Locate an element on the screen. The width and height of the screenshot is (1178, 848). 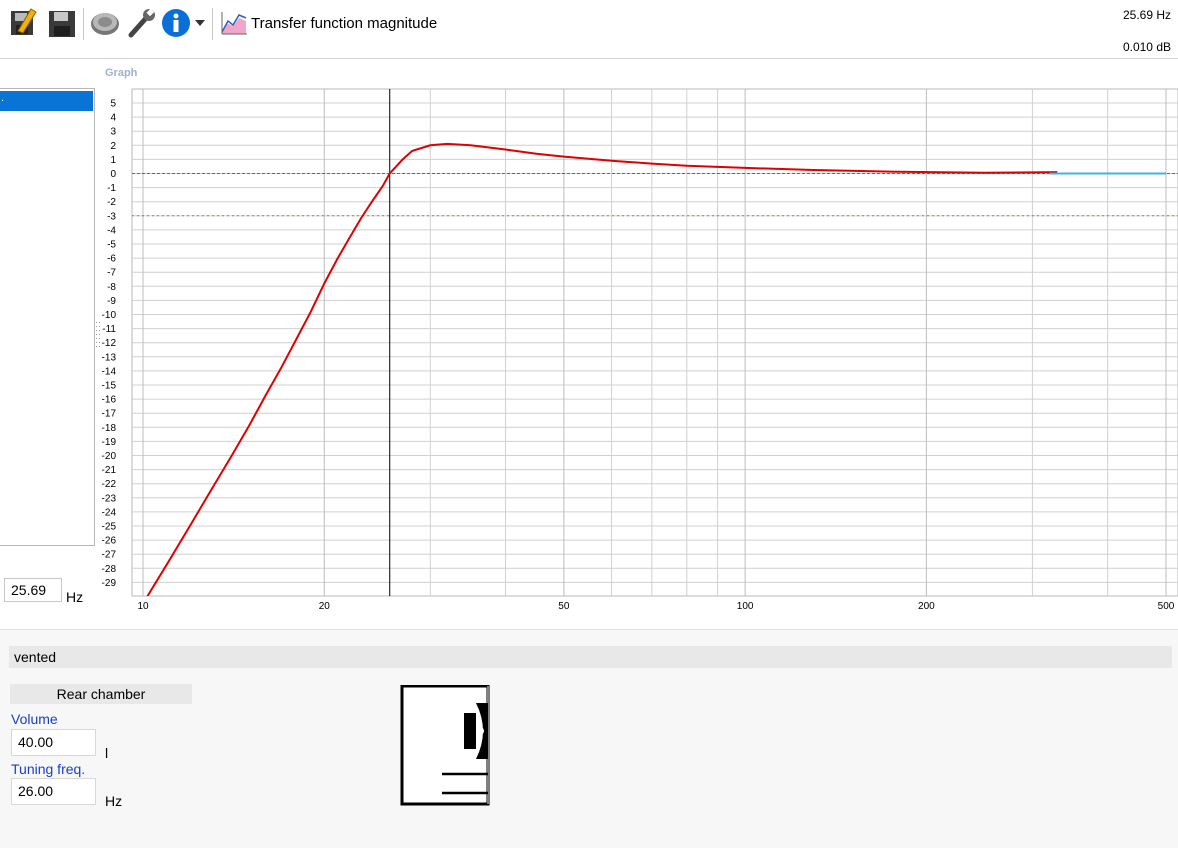
y-tick-label: 3 is located at coordinates (113, 132).